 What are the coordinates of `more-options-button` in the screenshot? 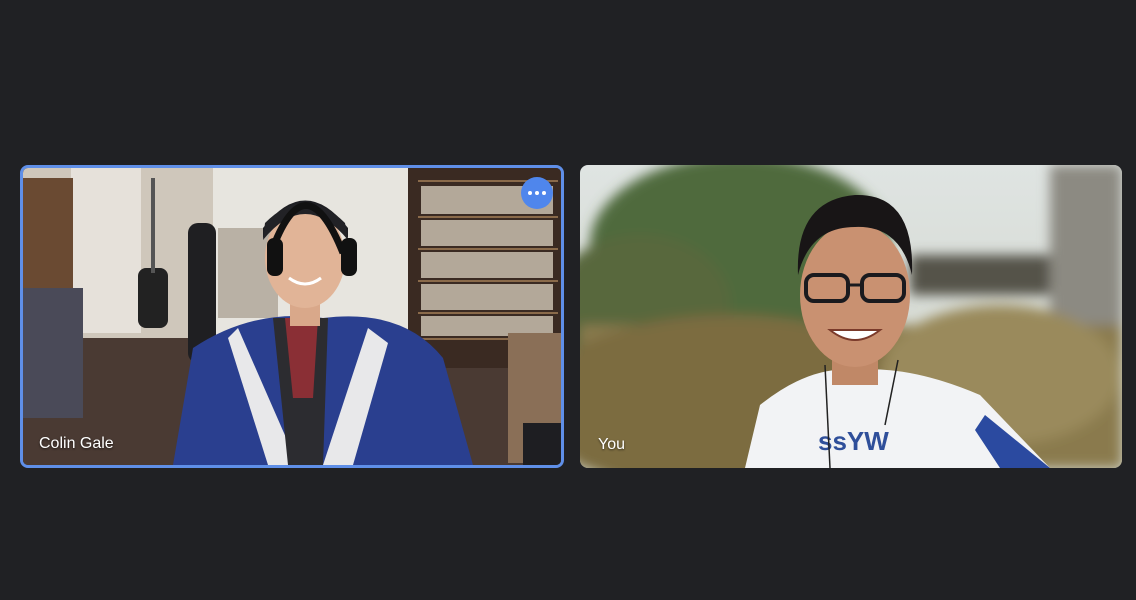 It's located at (537, 193).